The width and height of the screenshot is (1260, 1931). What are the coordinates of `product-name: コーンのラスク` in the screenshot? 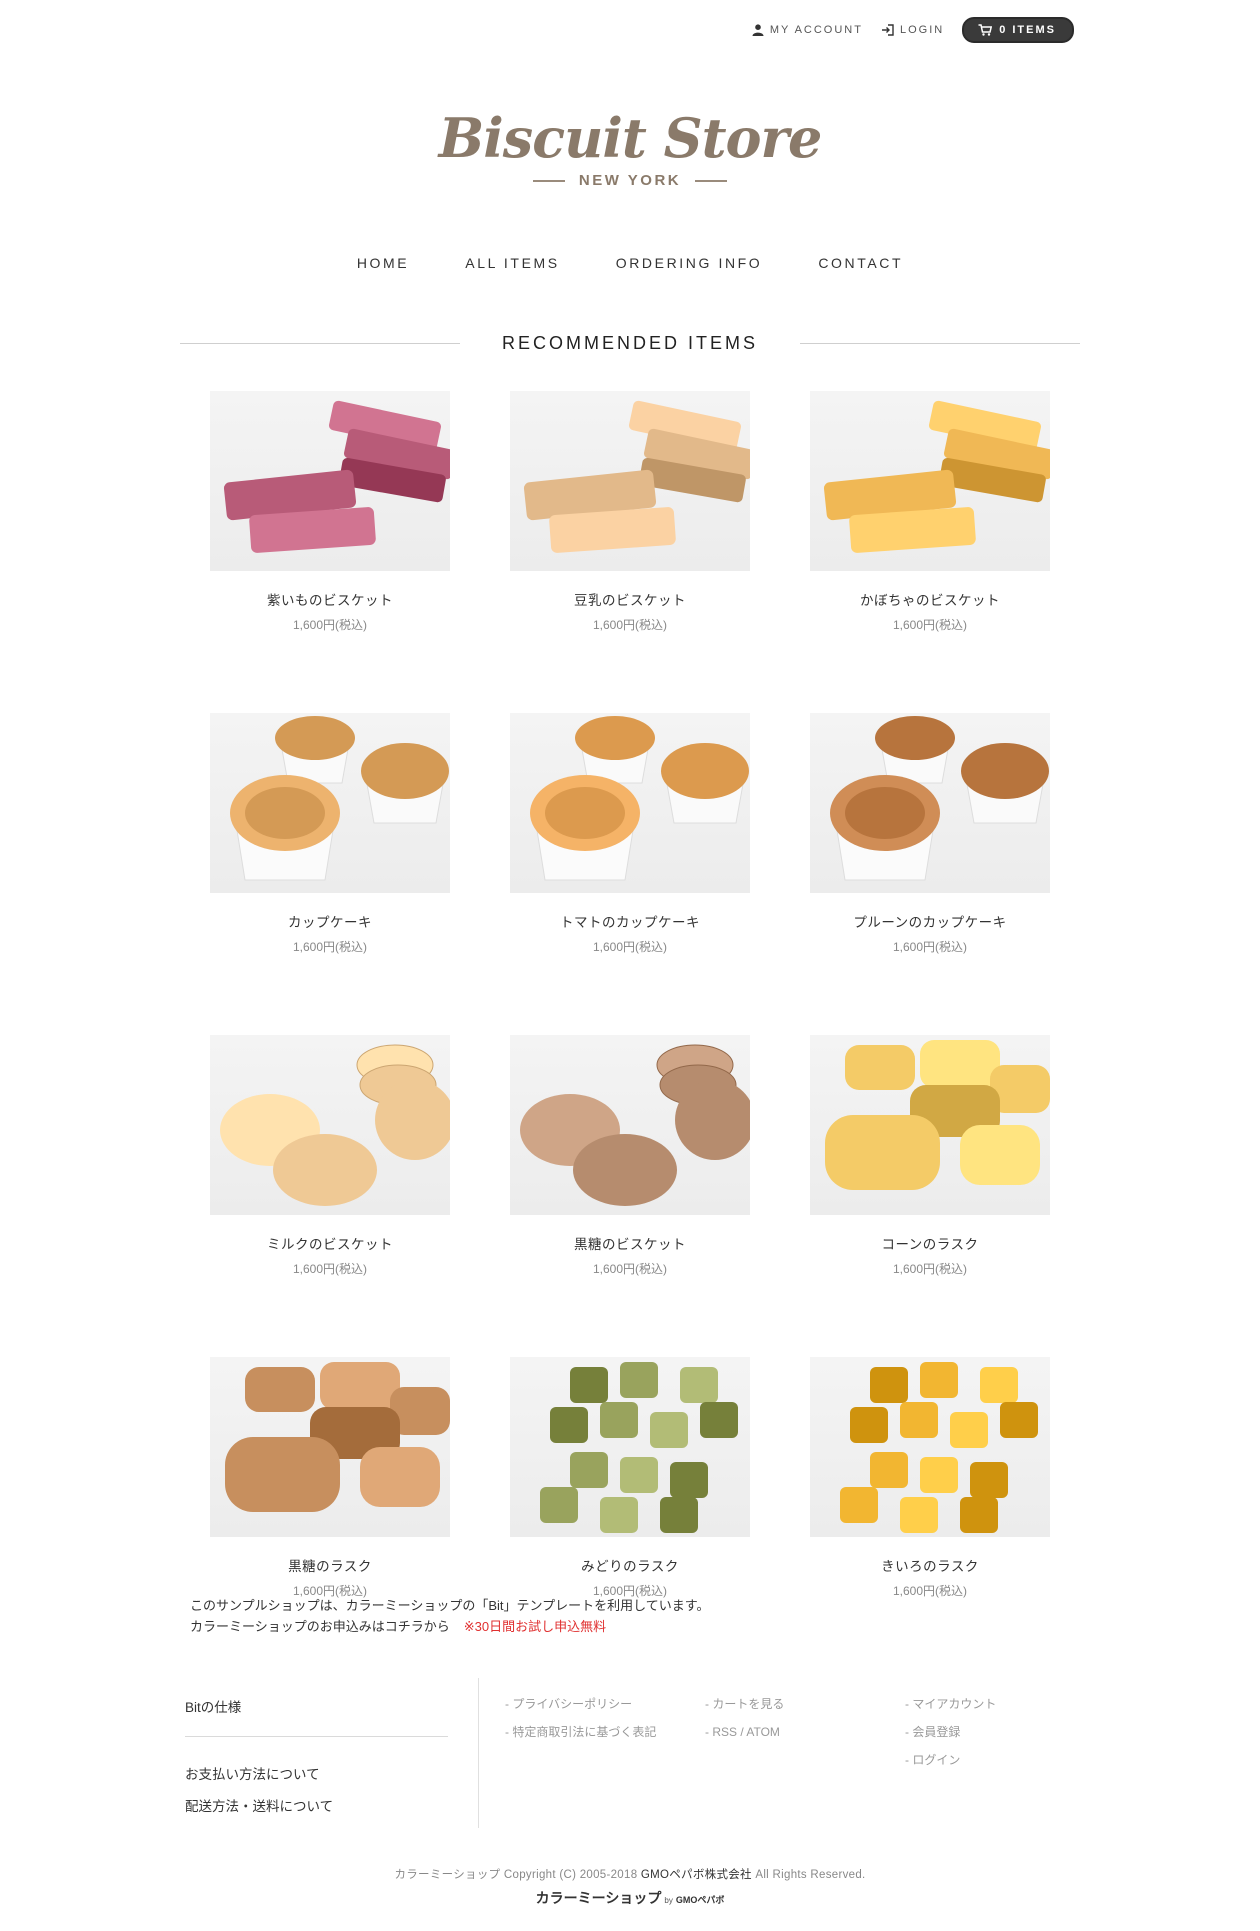 It's located at (930, 1243).